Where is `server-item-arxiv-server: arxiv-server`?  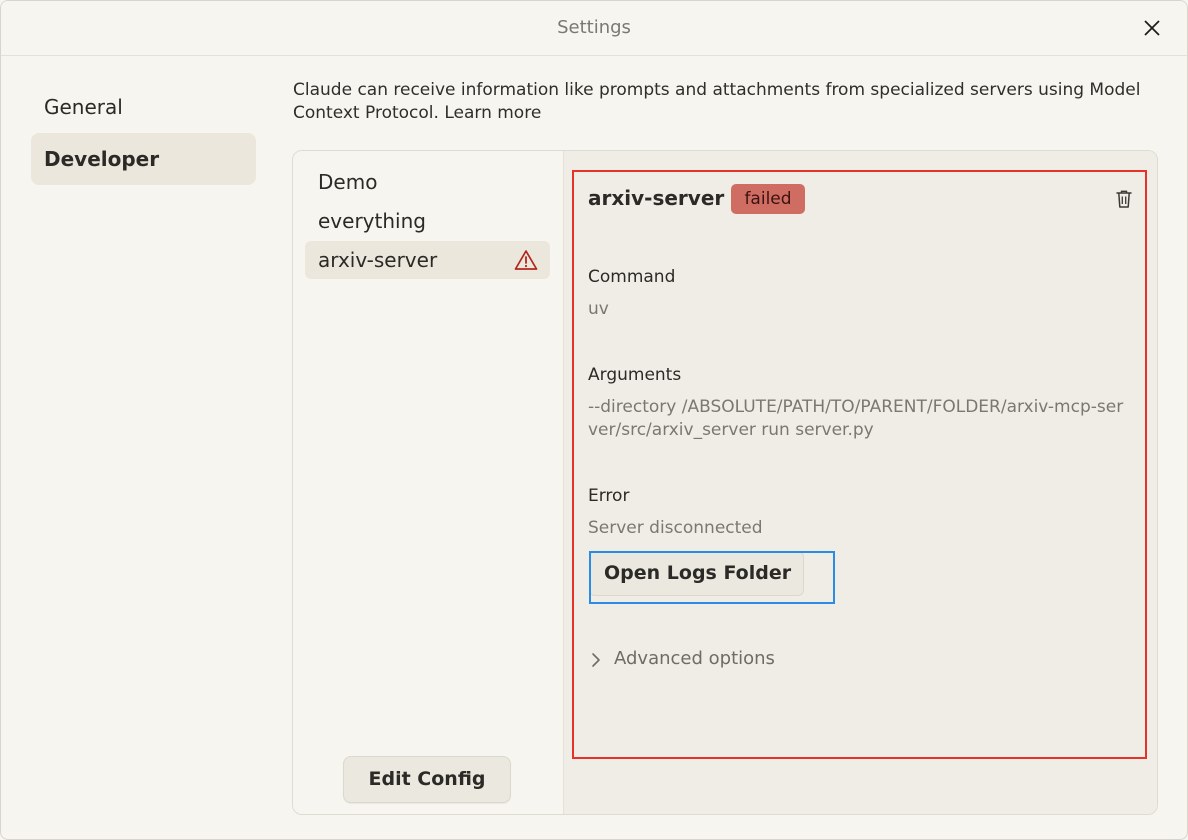 server-item-arxiv-server: arxiv-server is located at coordinates (427, 260).